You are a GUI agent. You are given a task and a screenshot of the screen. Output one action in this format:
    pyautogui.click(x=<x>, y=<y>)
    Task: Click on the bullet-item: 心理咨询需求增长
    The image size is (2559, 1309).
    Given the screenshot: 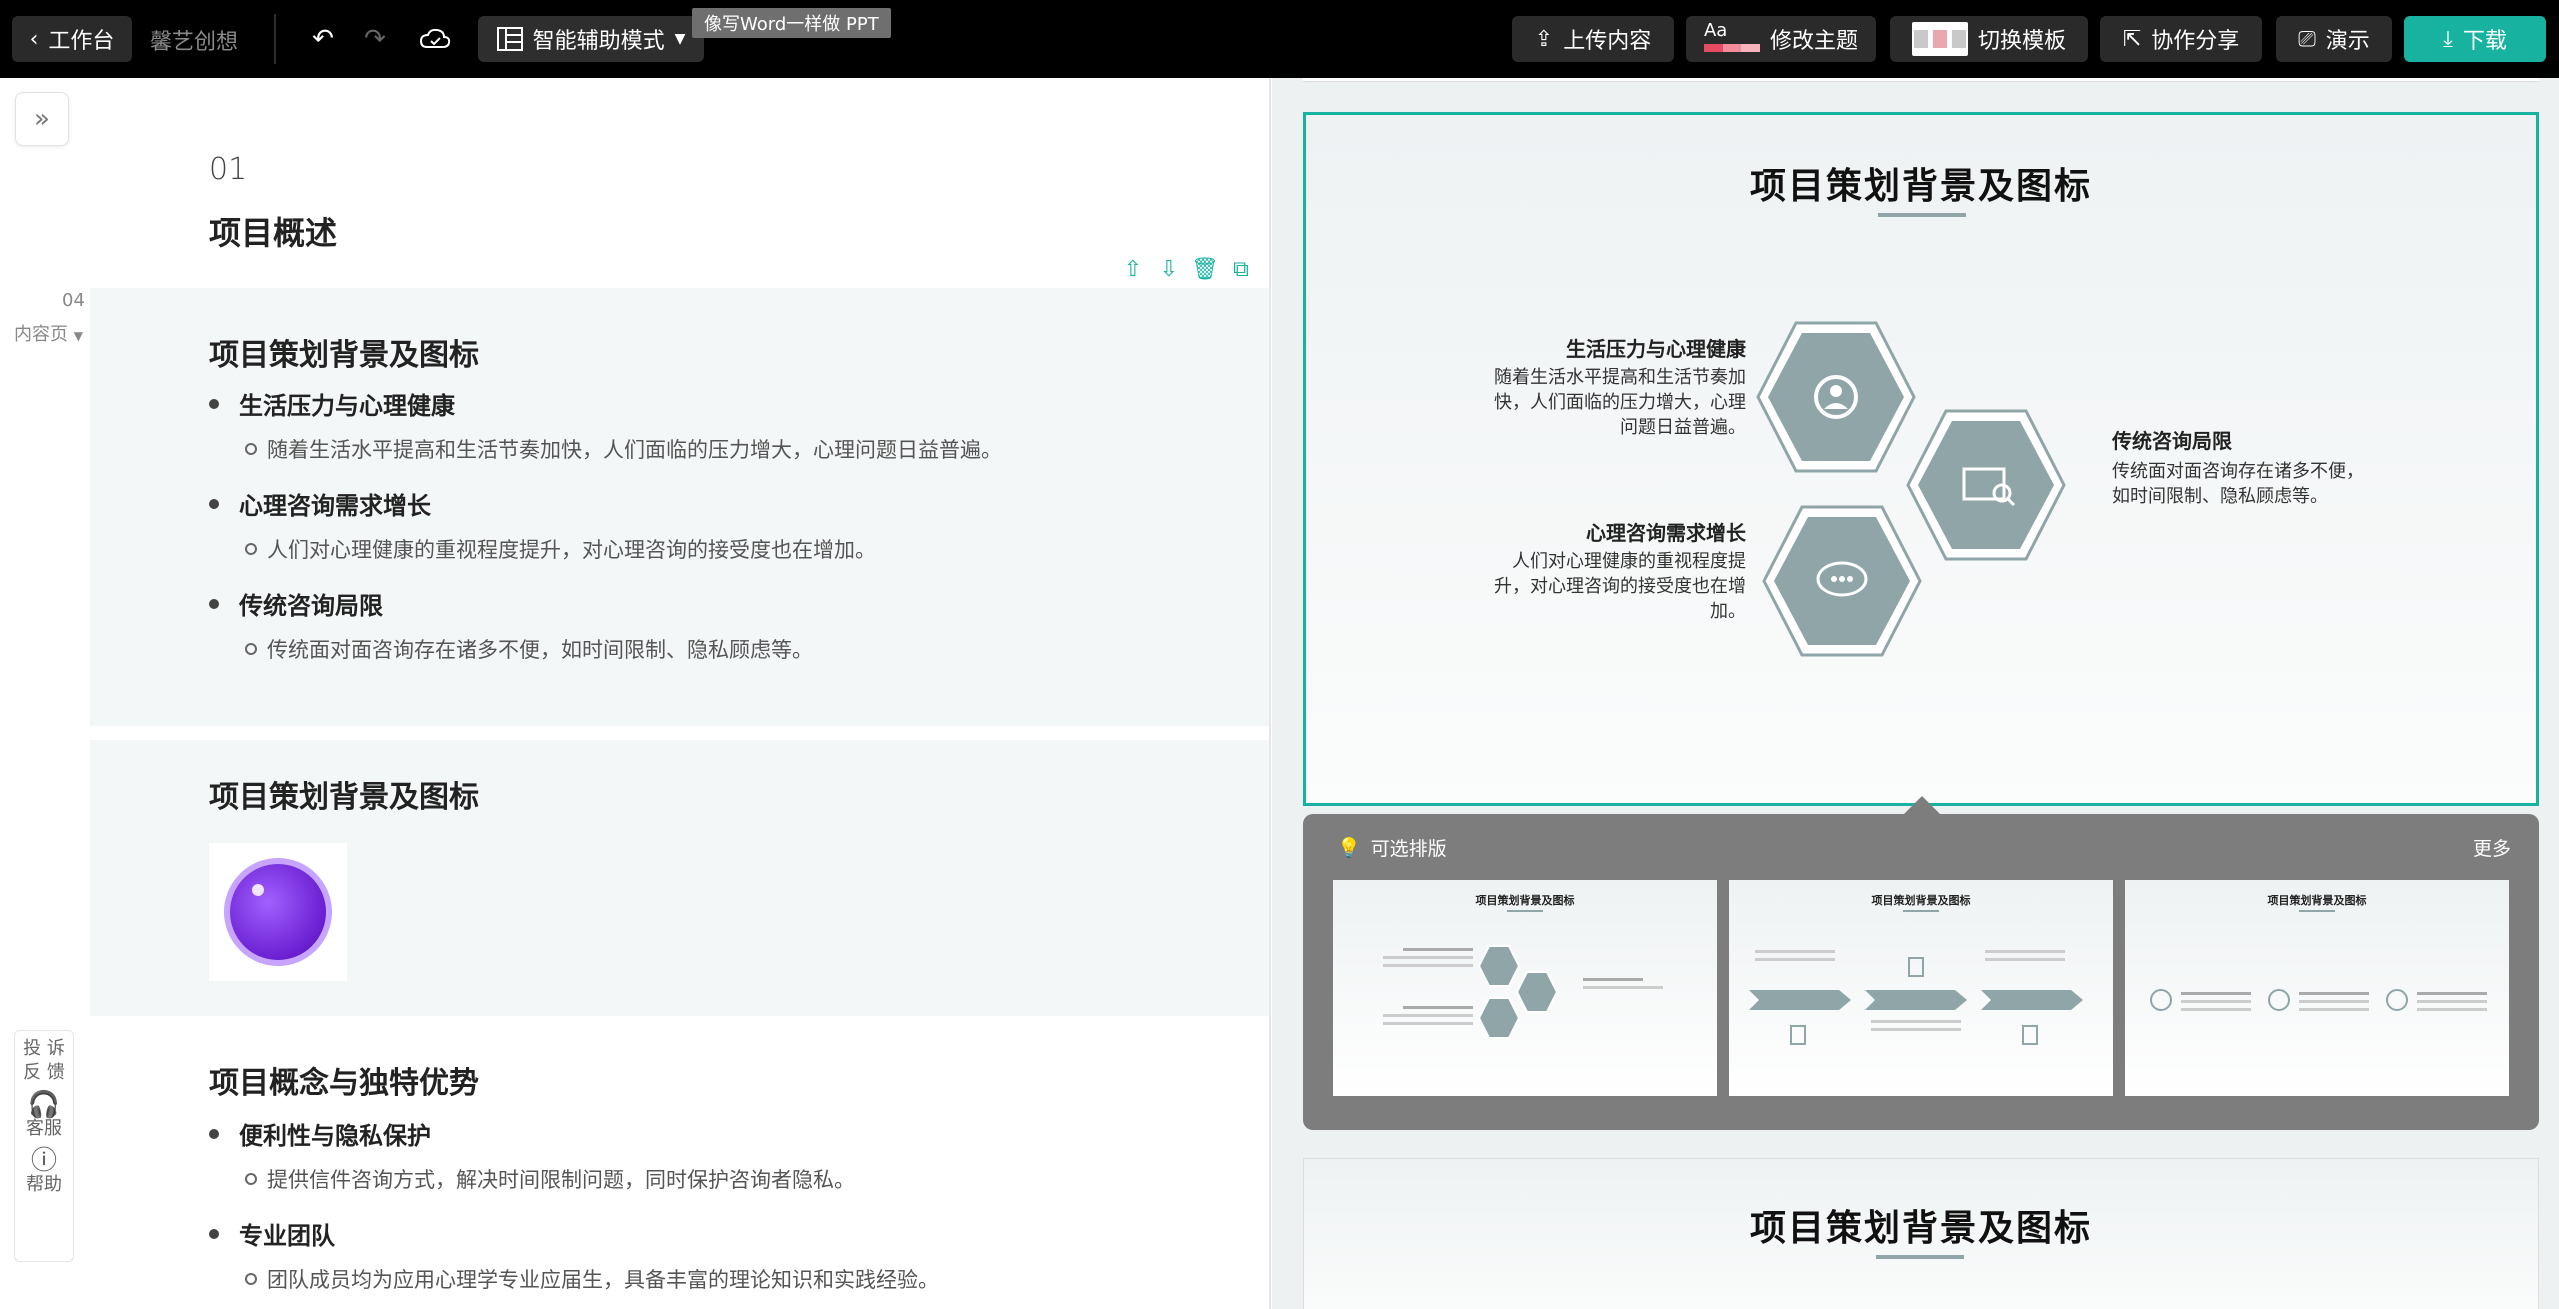 What is the action you would take?
    pyautogui.click(x=320, y=503)
    